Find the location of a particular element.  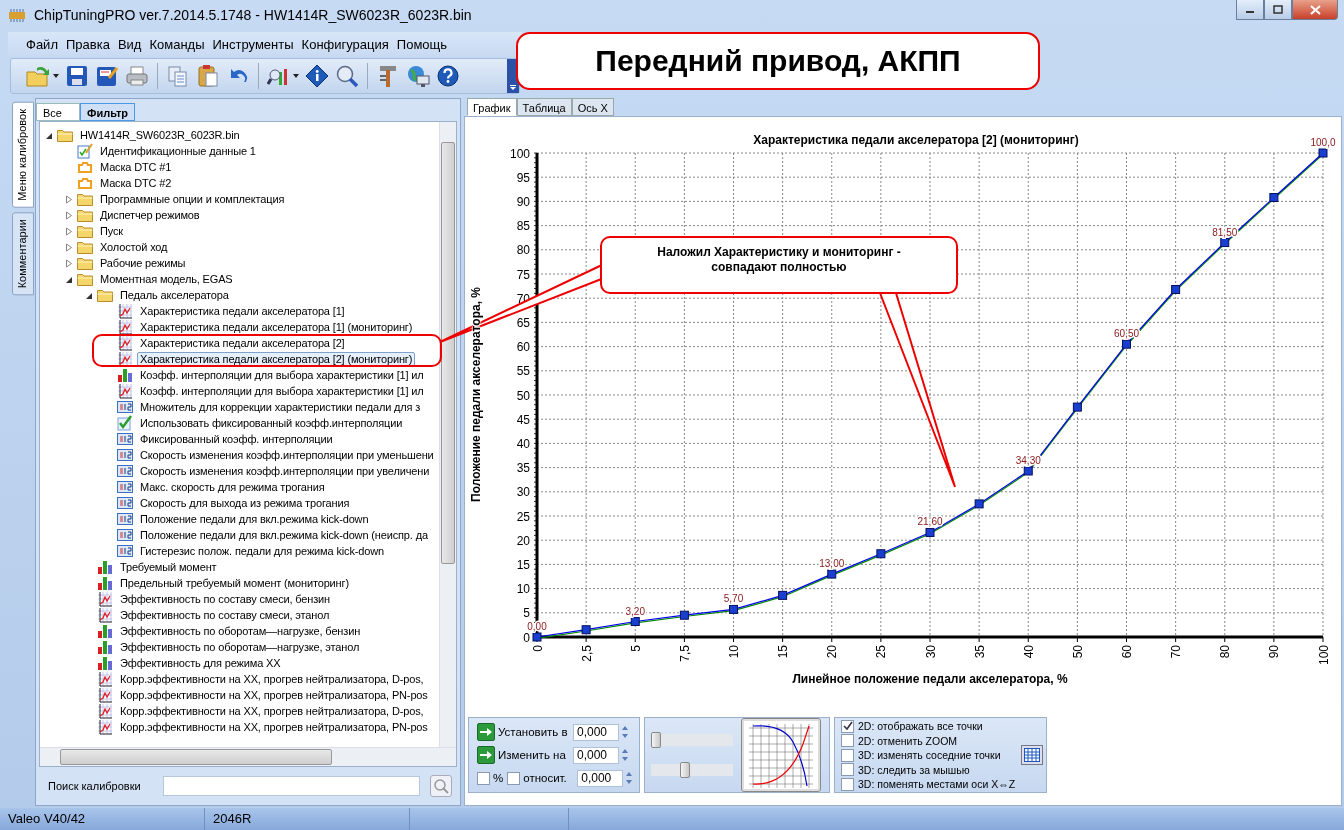

tree-item: Скорость изменения коэфф.интерполяции при уменьшени is located at coordinates (287, 455).